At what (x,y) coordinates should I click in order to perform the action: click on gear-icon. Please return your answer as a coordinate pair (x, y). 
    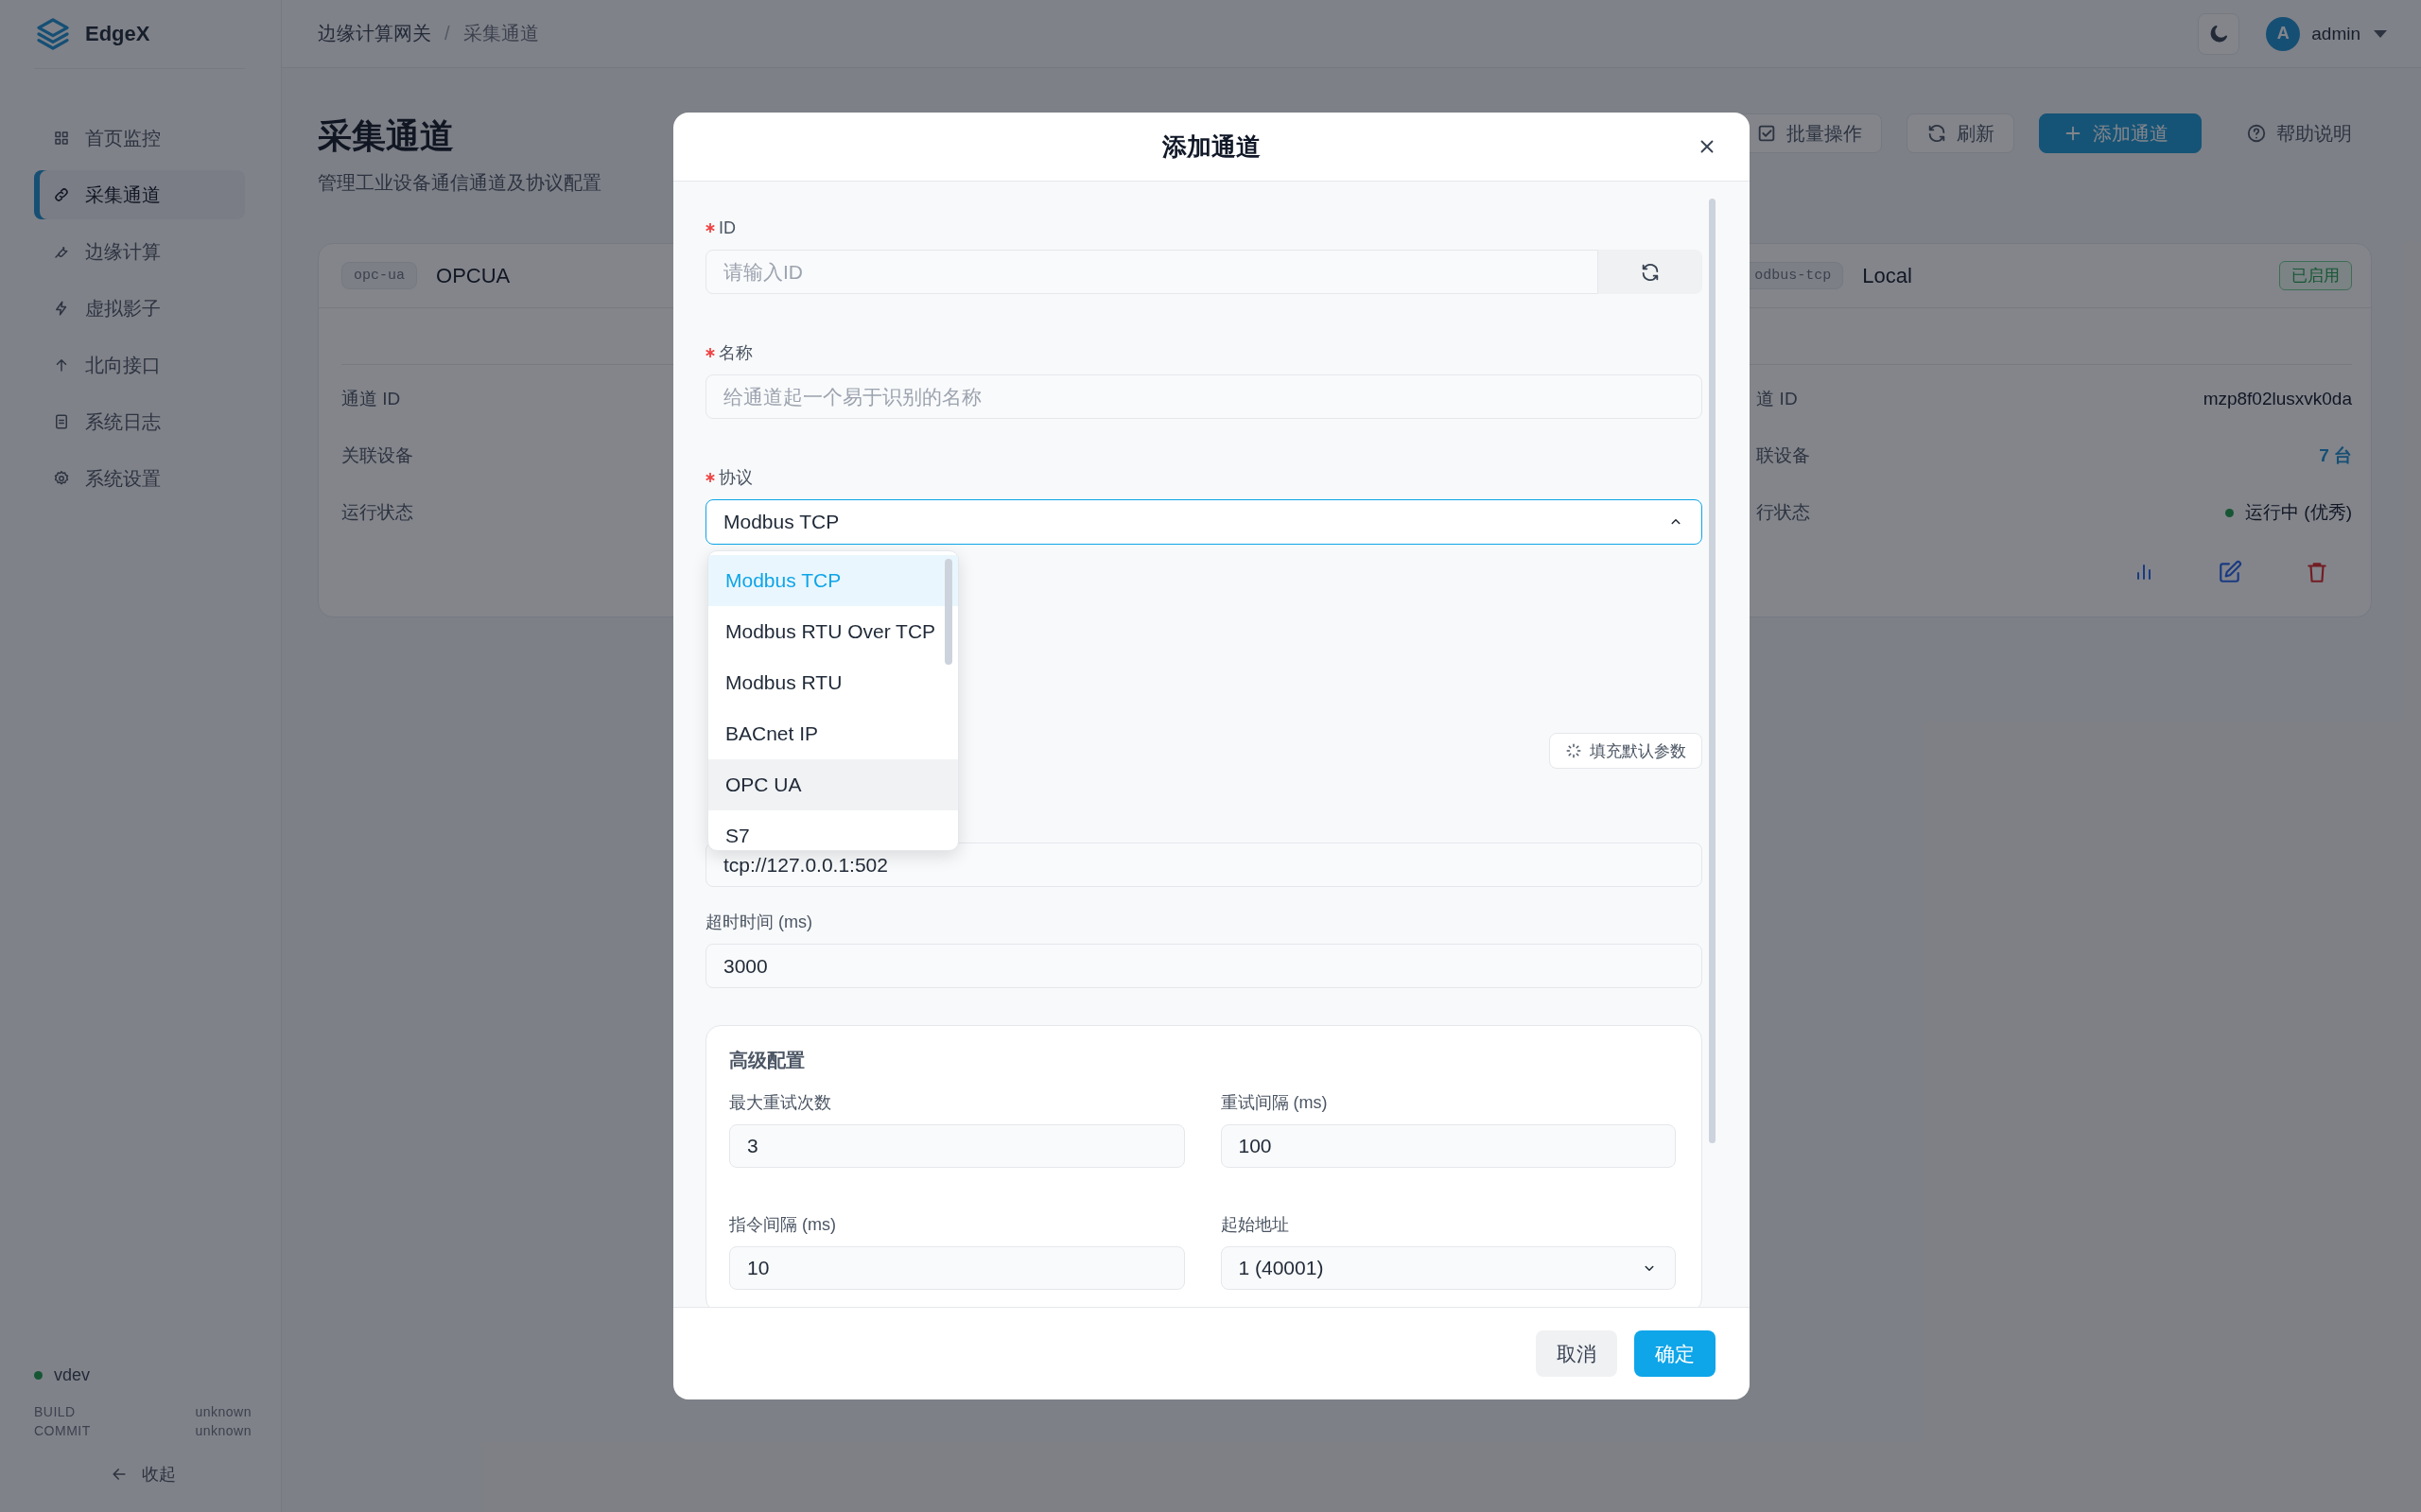
    Looking at the image, I should click on (61, 479).